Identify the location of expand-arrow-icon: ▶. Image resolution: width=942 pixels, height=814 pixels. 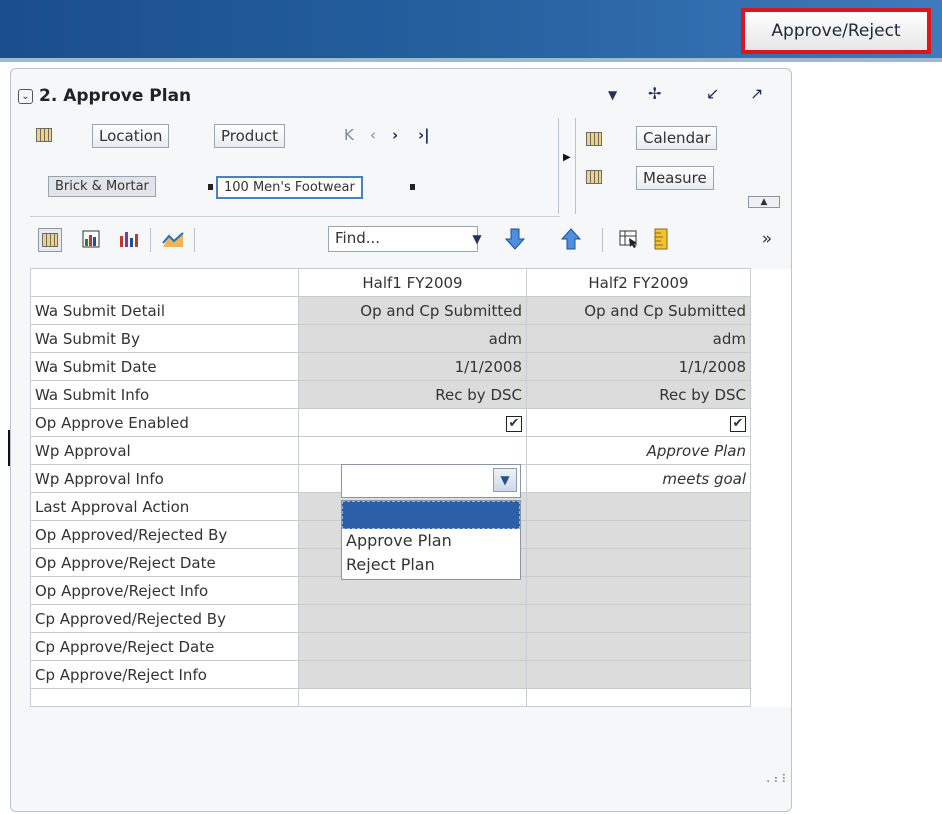
(567, 157).